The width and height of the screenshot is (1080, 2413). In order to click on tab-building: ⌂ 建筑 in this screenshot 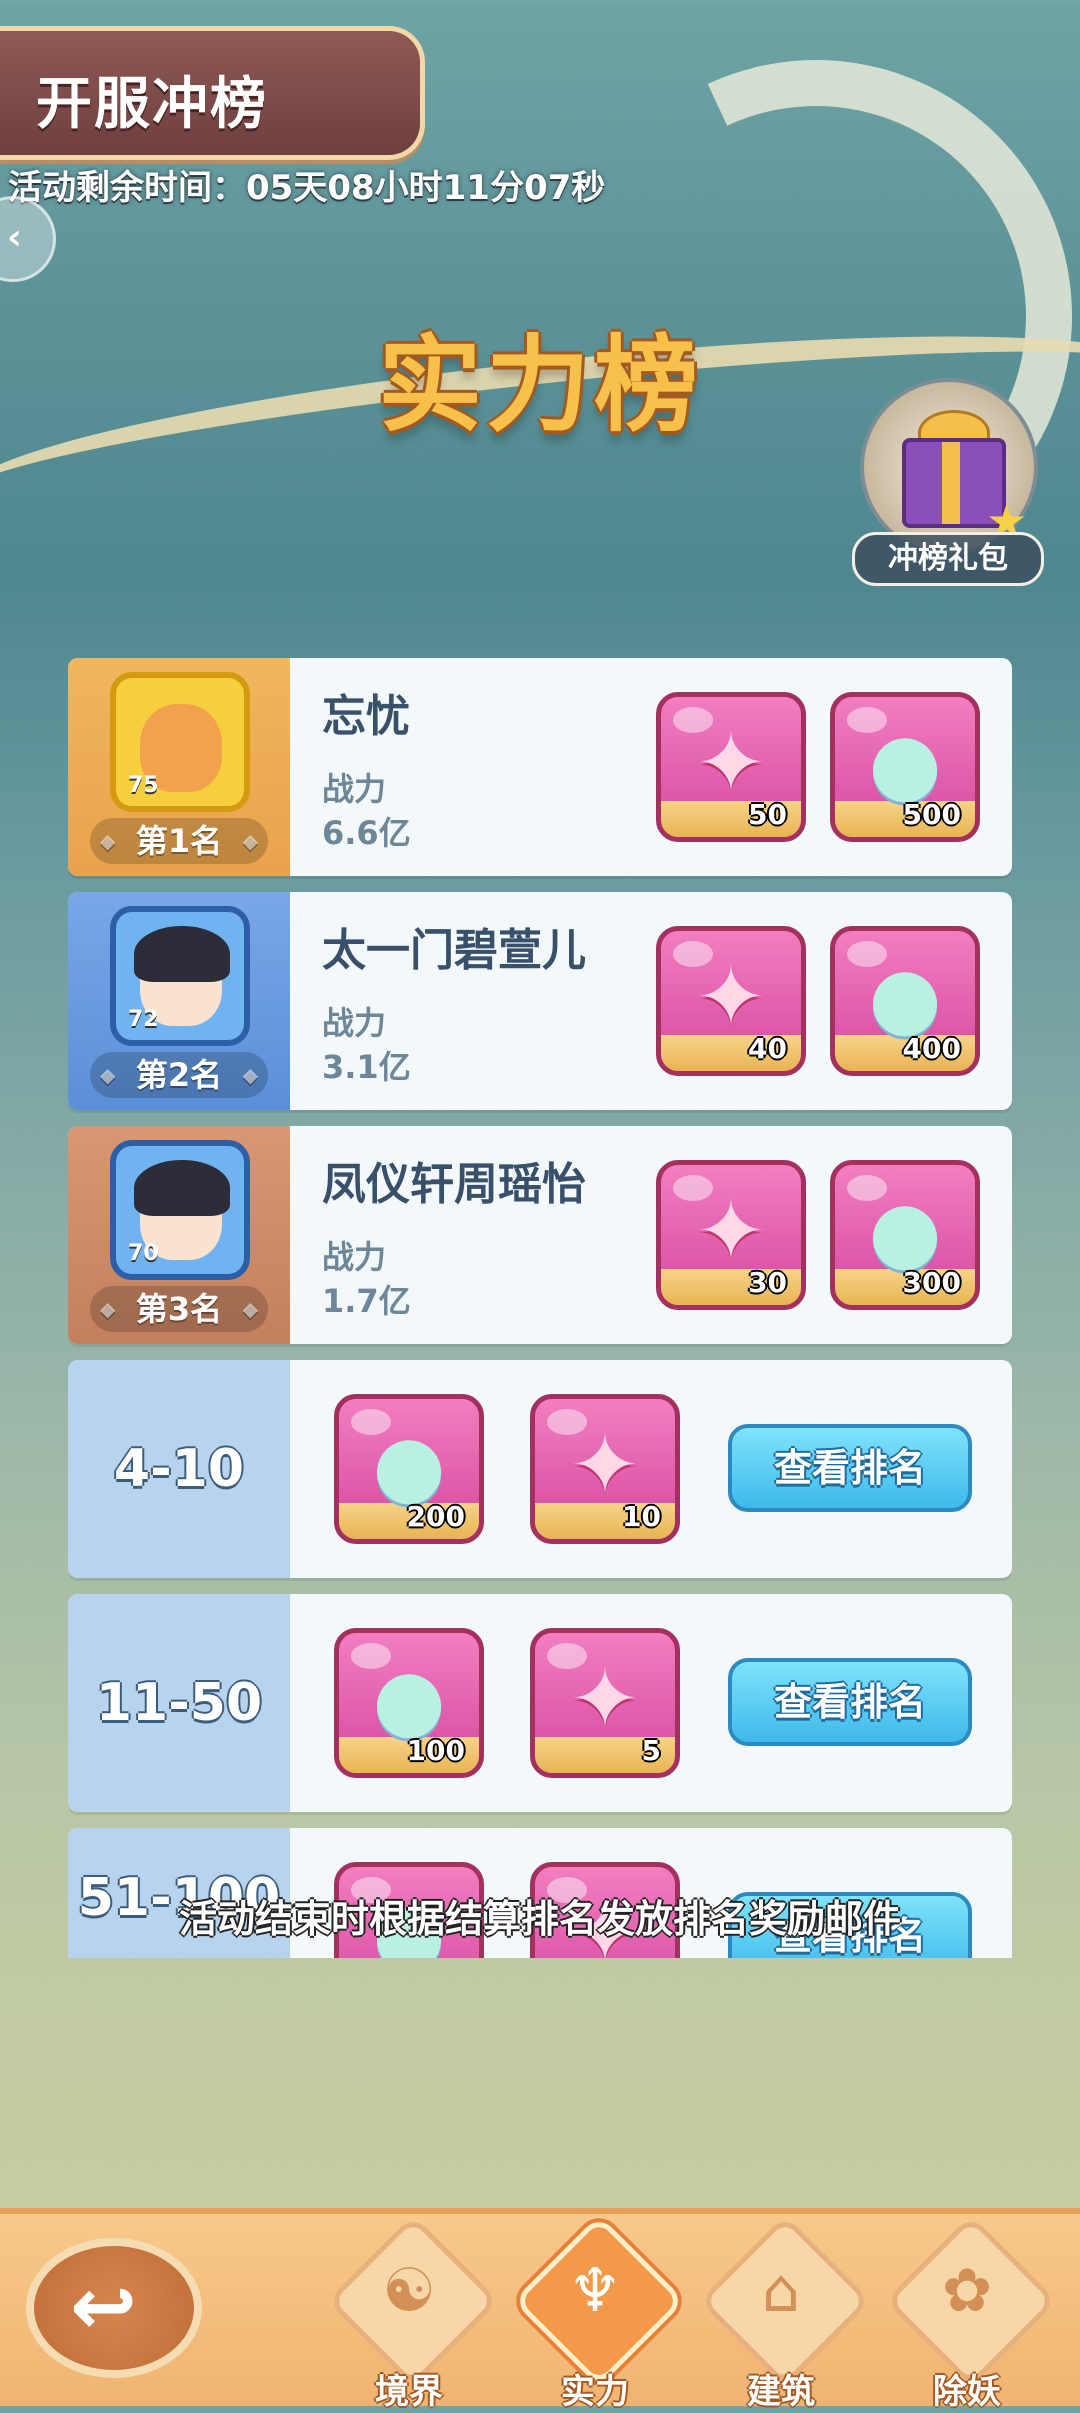, I will do `click(785, 2313)`.